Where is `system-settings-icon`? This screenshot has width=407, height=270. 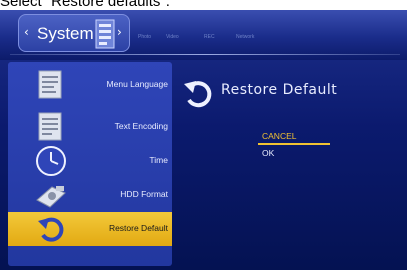 system-settings-icon is located at coordinates (105, 34).